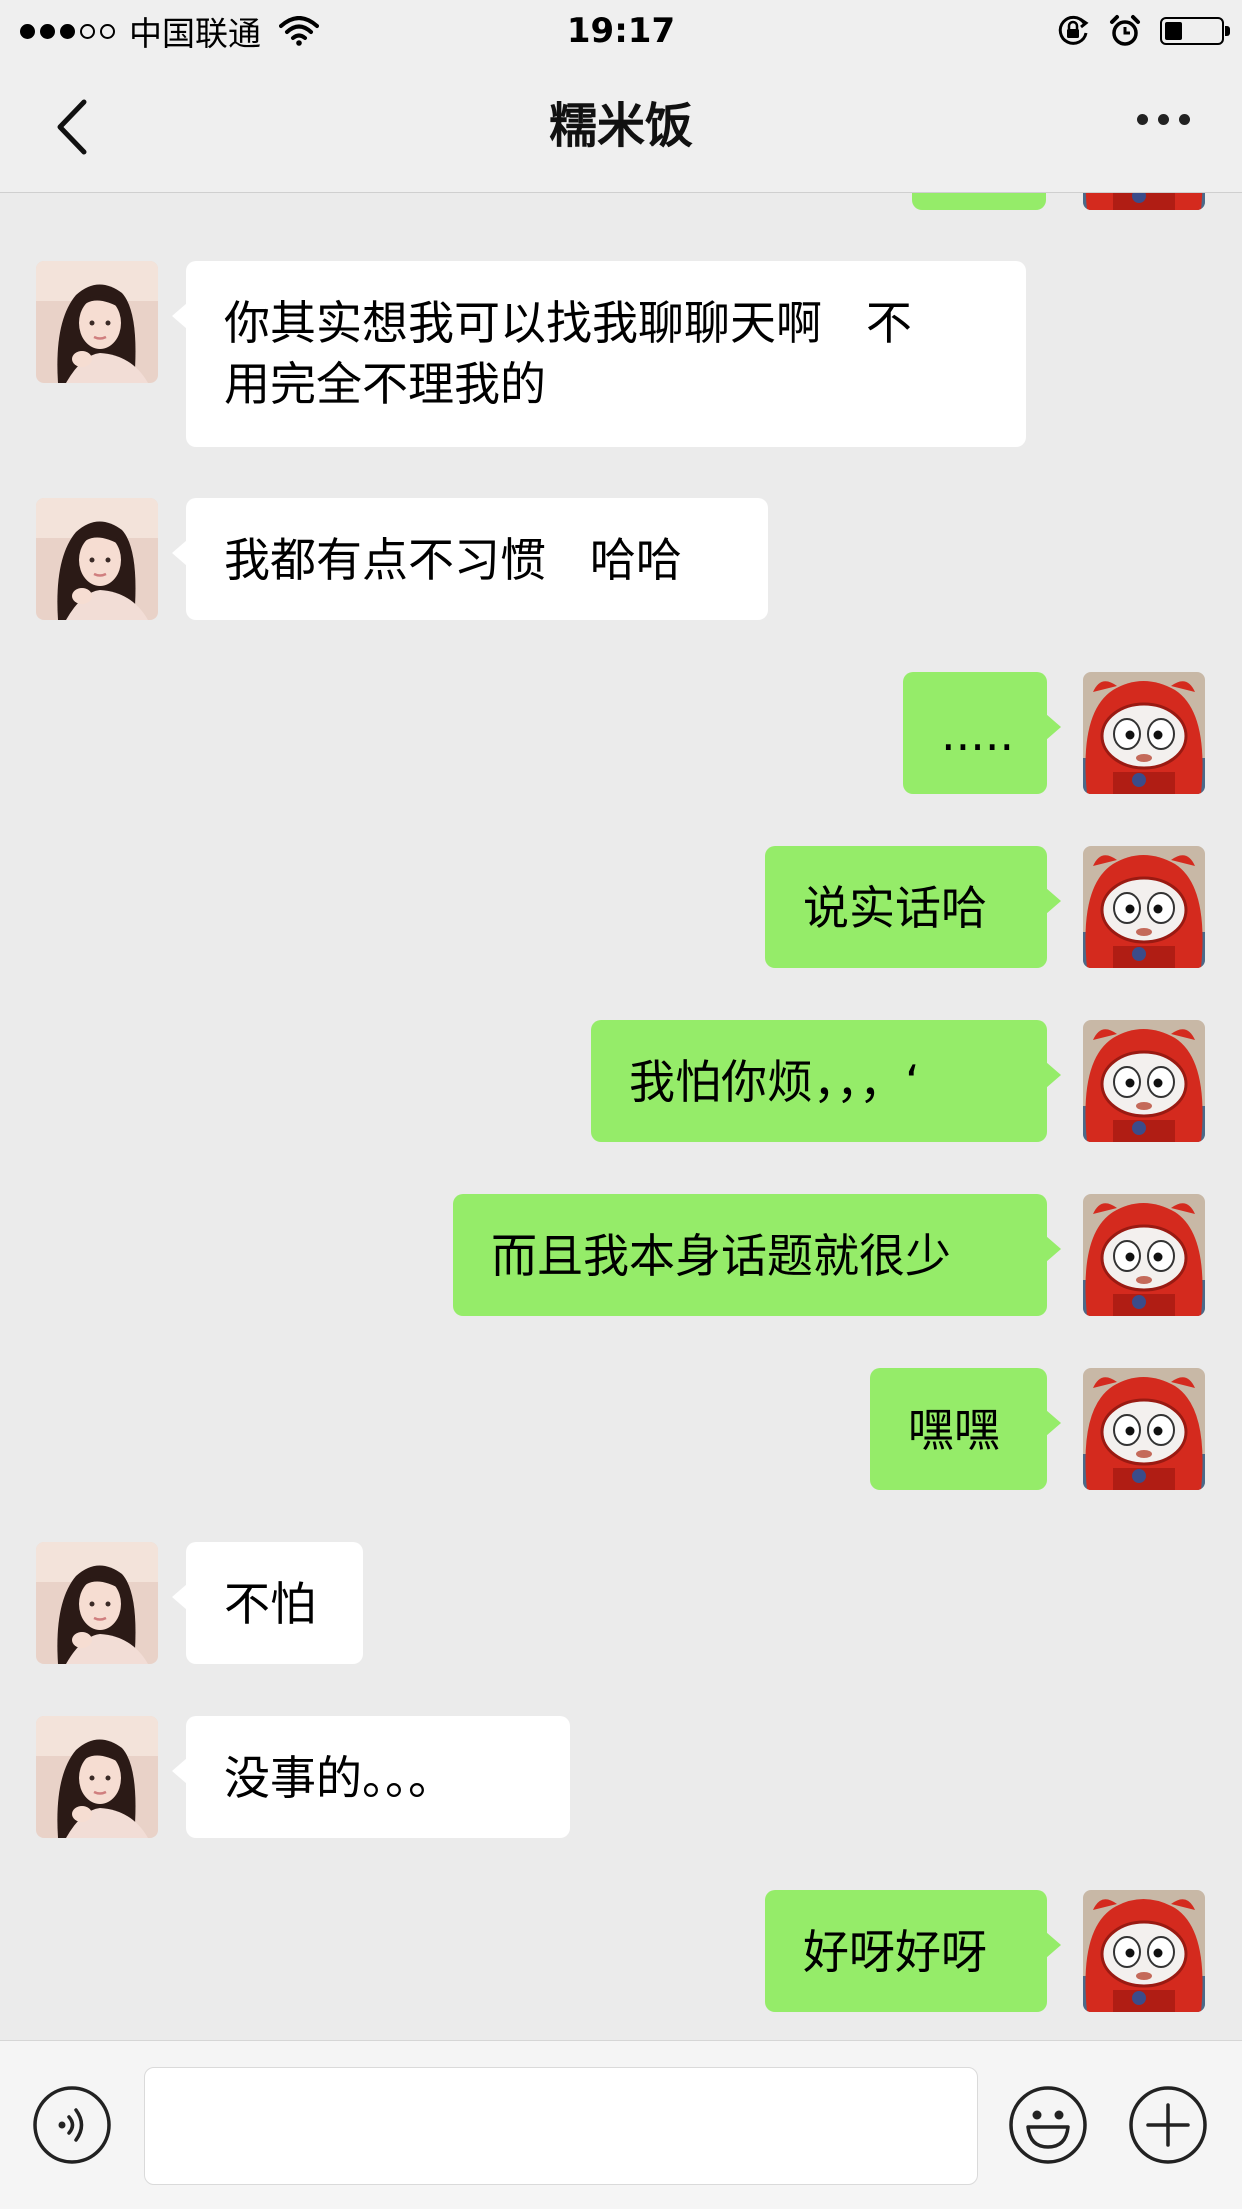 Image resolution: width=1242 pixels, height=2209 pixels. I want to click on outgoing-message: 而且我本身话题就很少, so click(757, 1255).